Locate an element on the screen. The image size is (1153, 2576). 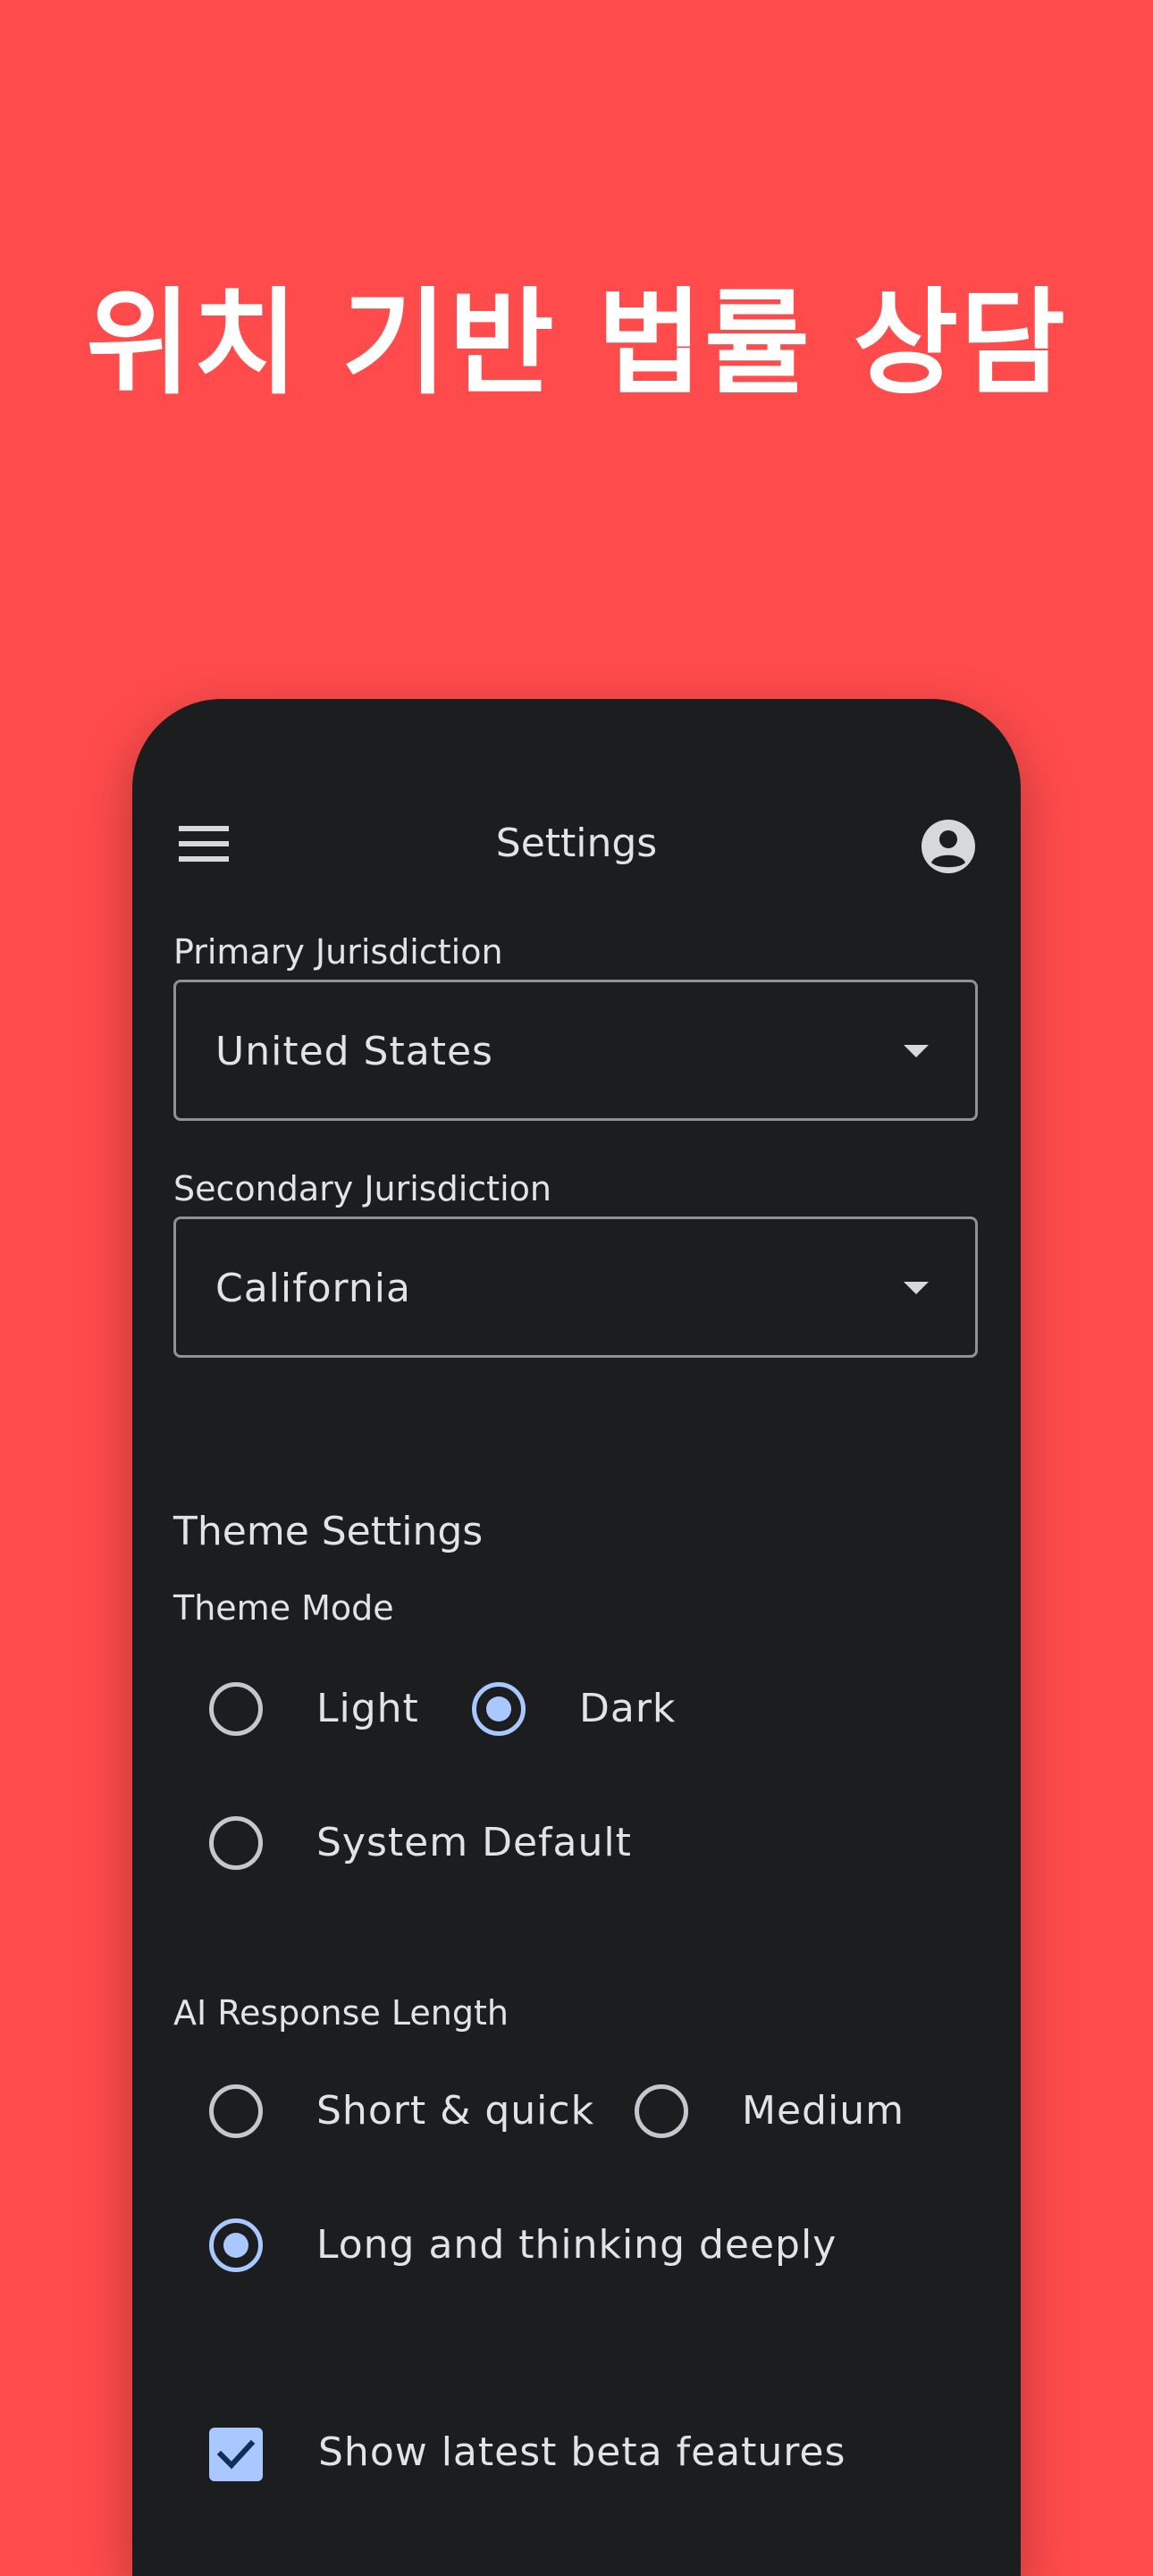
primary-jurisdiction-label: Primary Jurisdiction is located at coordinates (338, 952).